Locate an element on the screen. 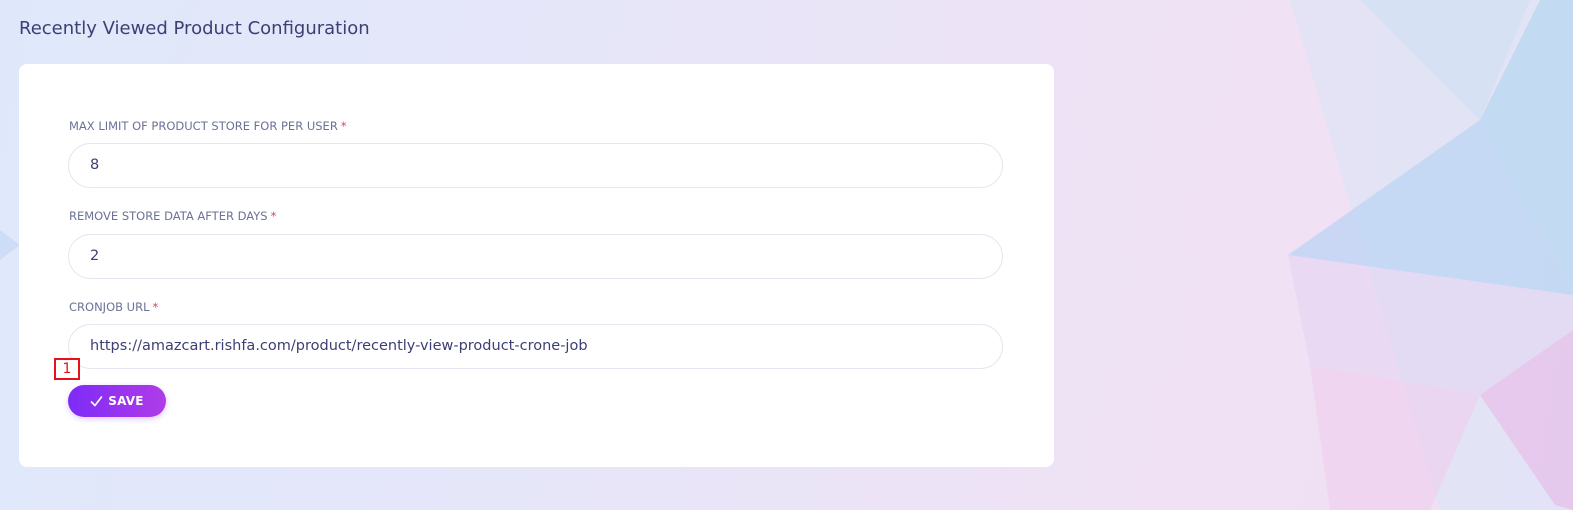 The width and height of the screenshot is (1573, 510). max-limit-value: 8 is located at coordinates (95, 165).